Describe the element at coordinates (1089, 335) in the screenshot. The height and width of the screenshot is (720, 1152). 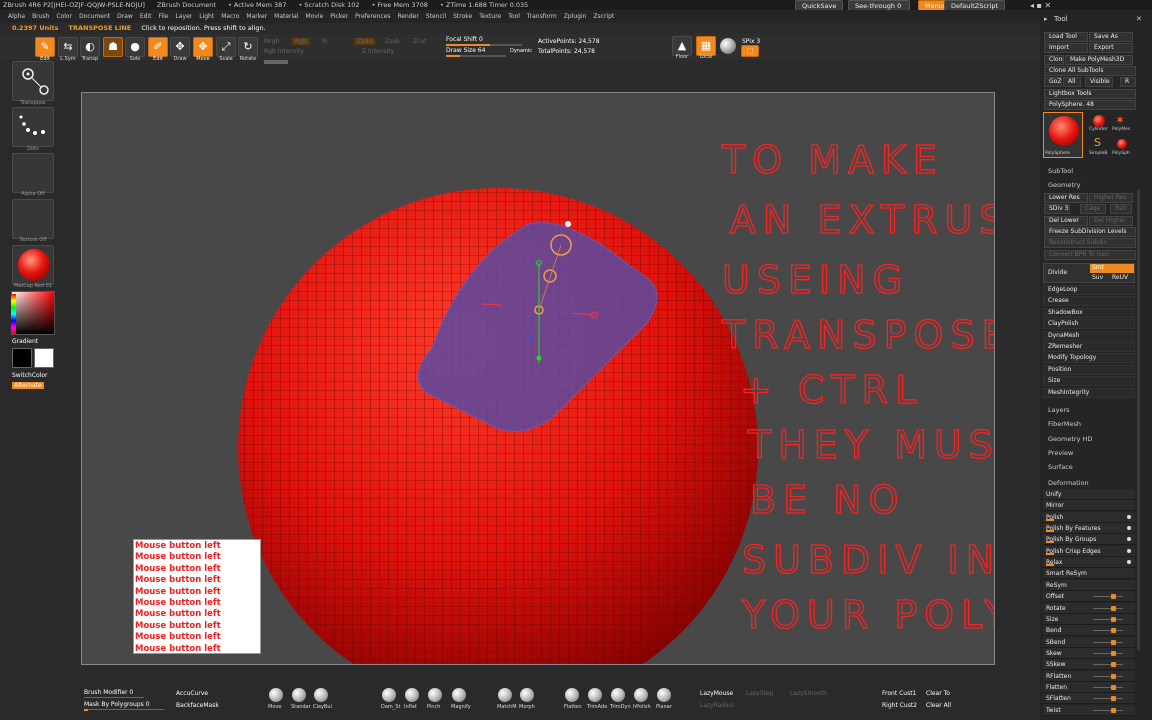
I see `geo-item-dynamesh: DynaMesh` at that location.